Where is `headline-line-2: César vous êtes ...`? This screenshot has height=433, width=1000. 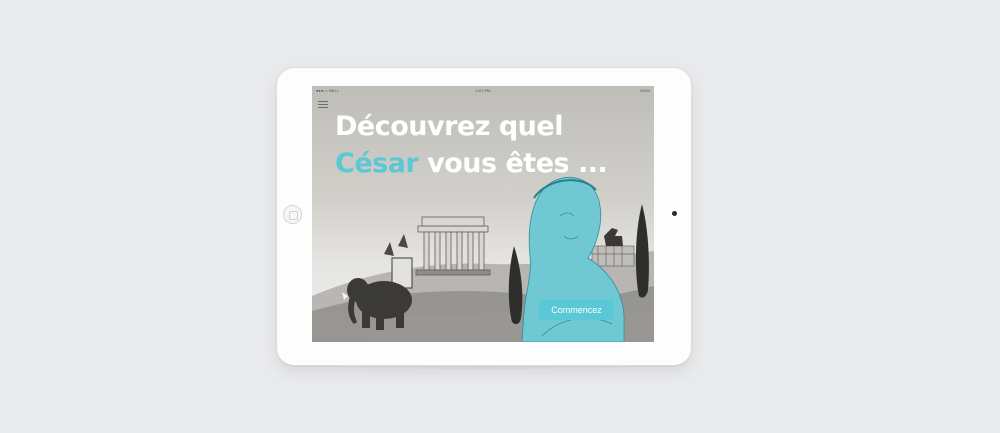
headline-line-2: César vous êtes ... is located at coordinates (490, 163).